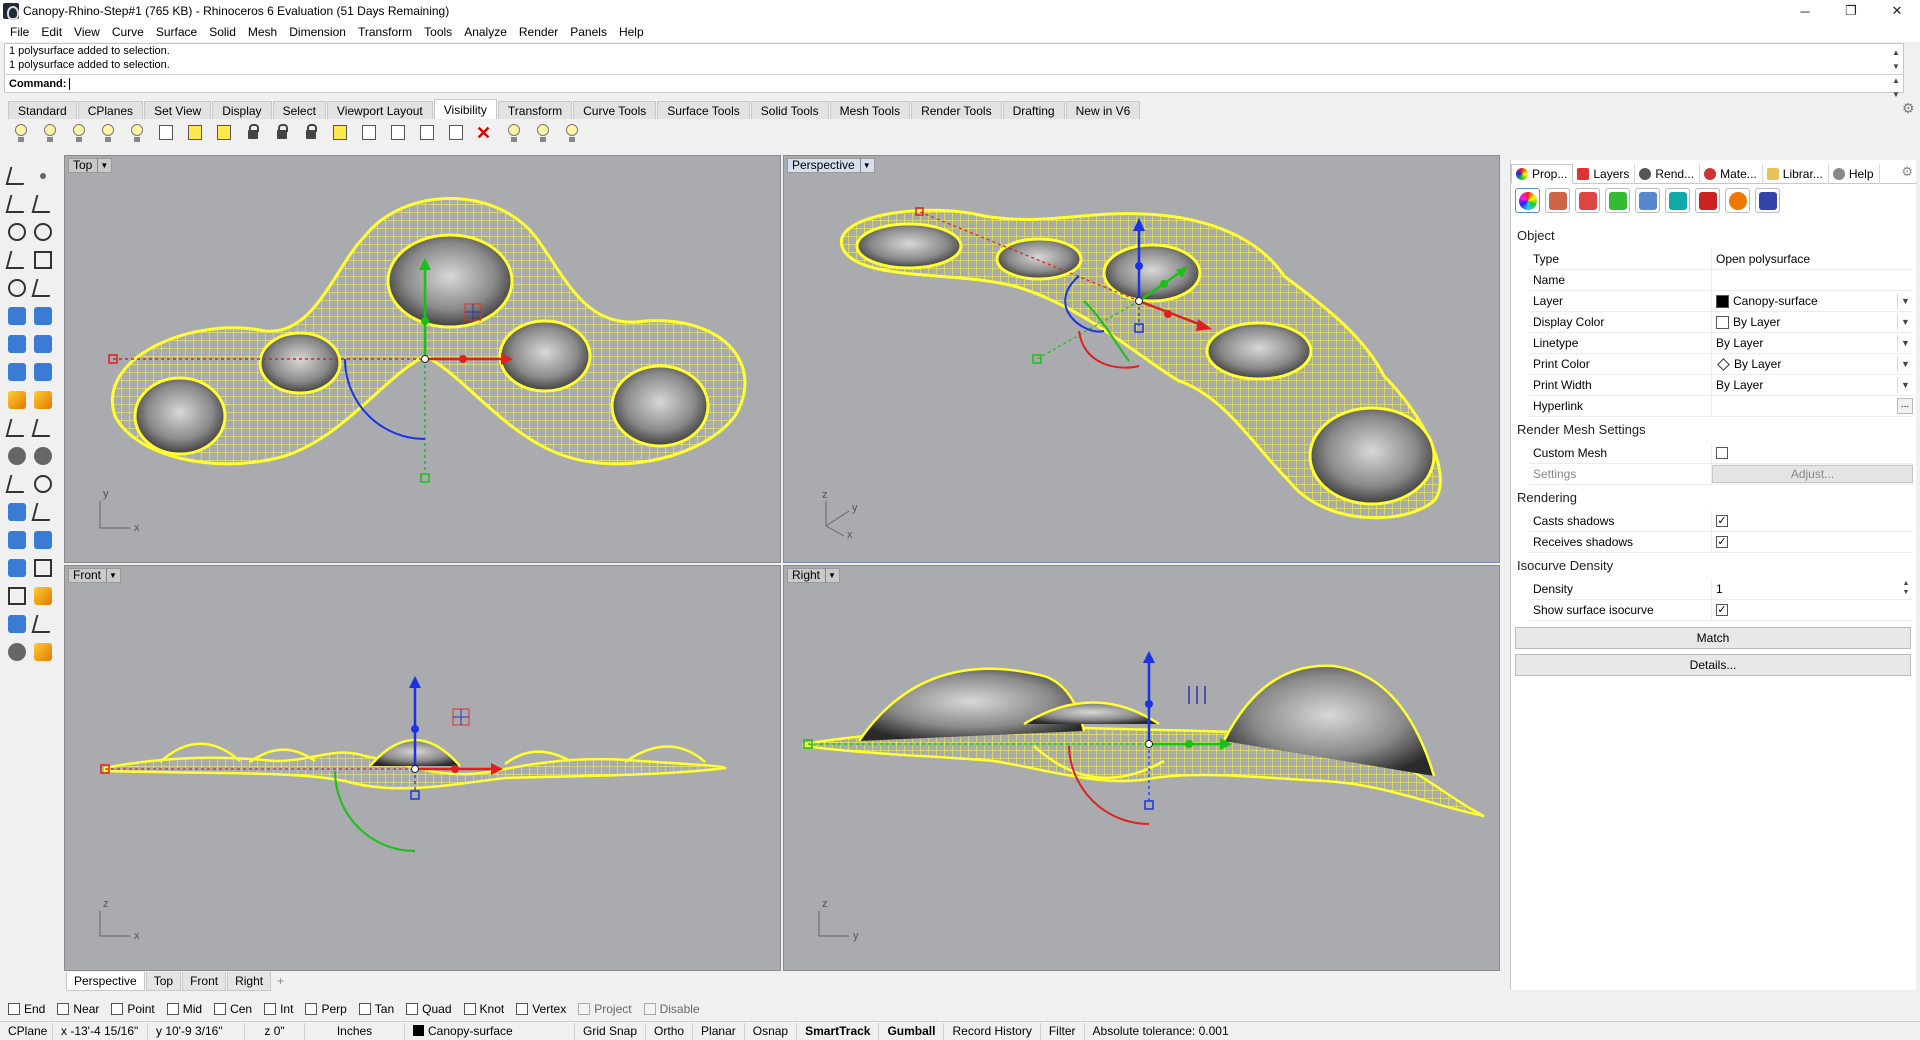 The image size is (1920, 1040). Describe the element at coordinates (50, 133) in the screenshot. I see `hide-objects-icon` at that location.